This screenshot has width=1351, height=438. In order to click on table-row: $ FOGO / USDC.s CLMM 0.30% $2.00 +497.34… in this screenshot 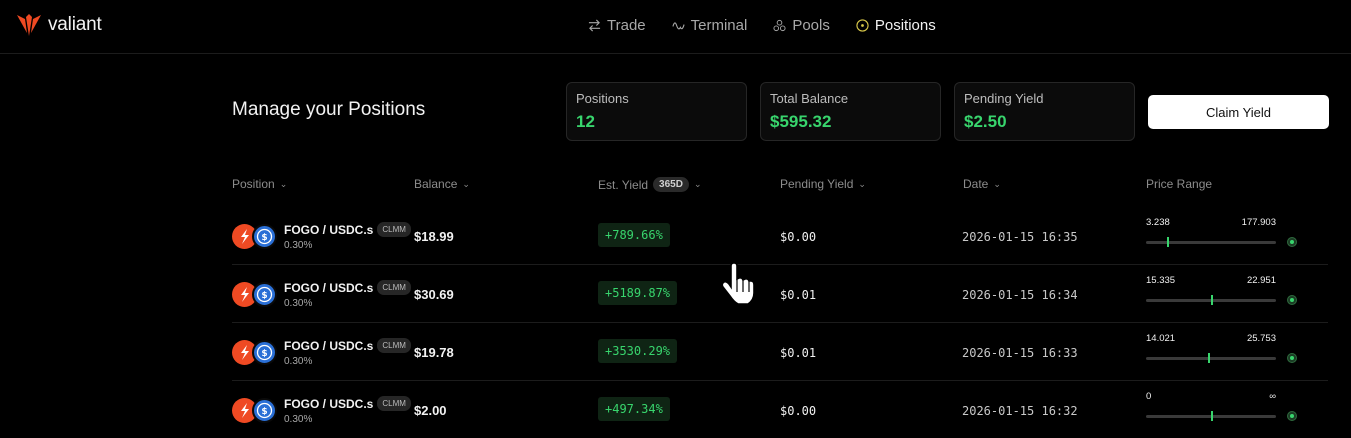, I will do `click(780, 409)`.